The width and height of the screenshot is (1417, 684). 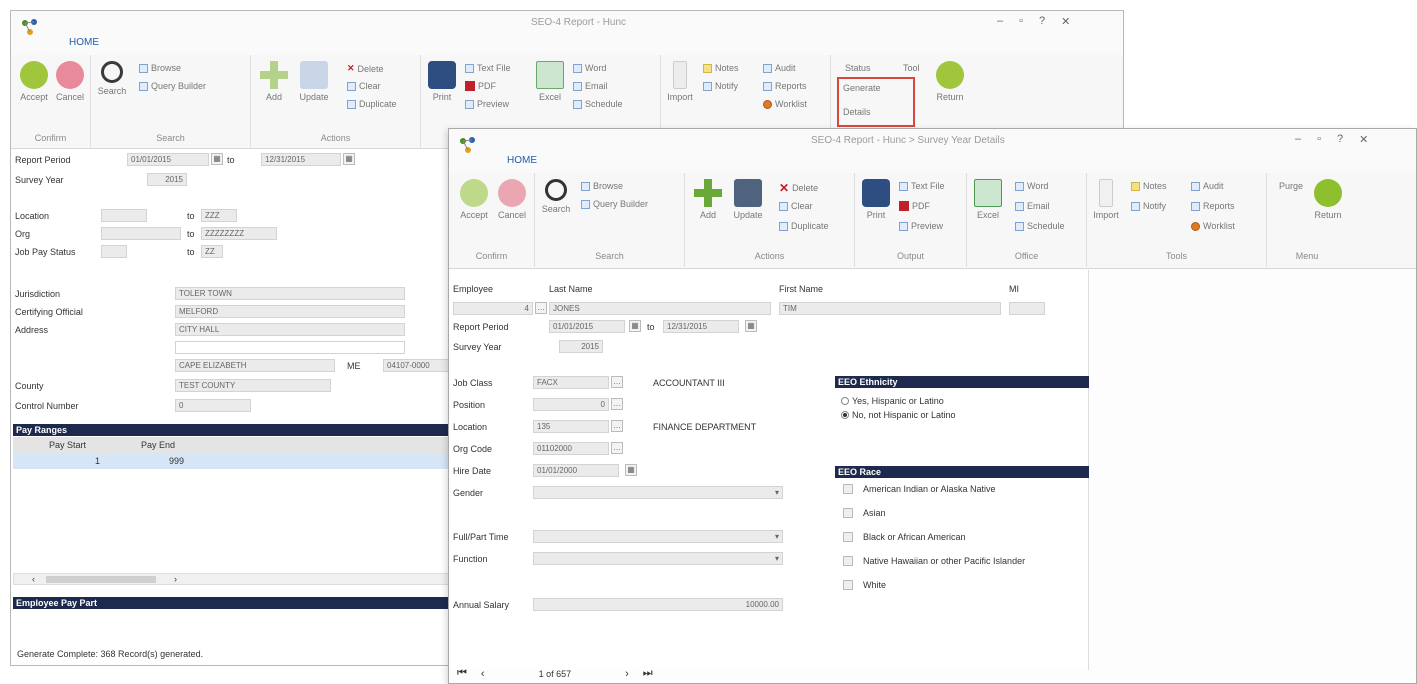 What do you see at coordinates (890, 308) in the screenshot?
I see `first-name-field: TIM` at bounding box center [890, 308].